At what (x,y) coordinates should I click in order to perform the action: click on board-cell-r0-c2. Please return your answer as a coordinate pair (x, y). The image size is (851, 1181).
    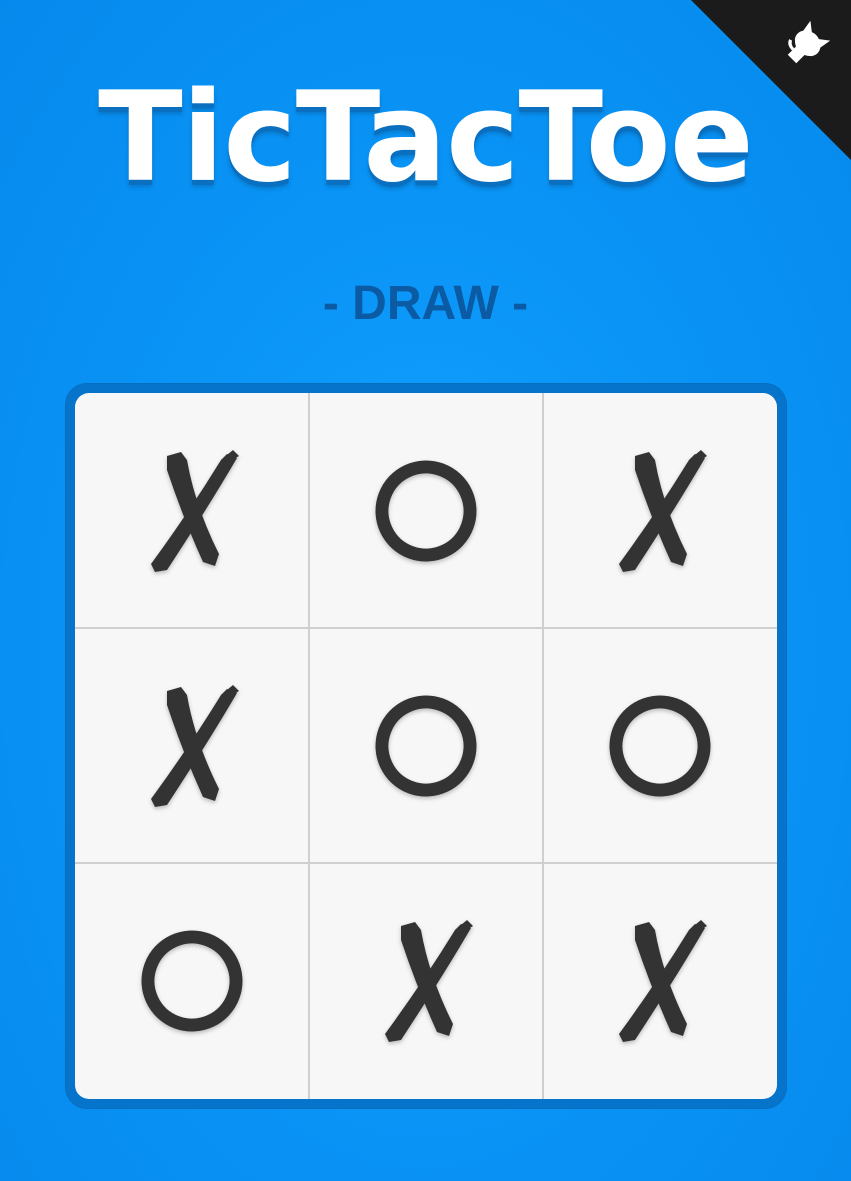
    Looking at the image, I should click on (660, 510).